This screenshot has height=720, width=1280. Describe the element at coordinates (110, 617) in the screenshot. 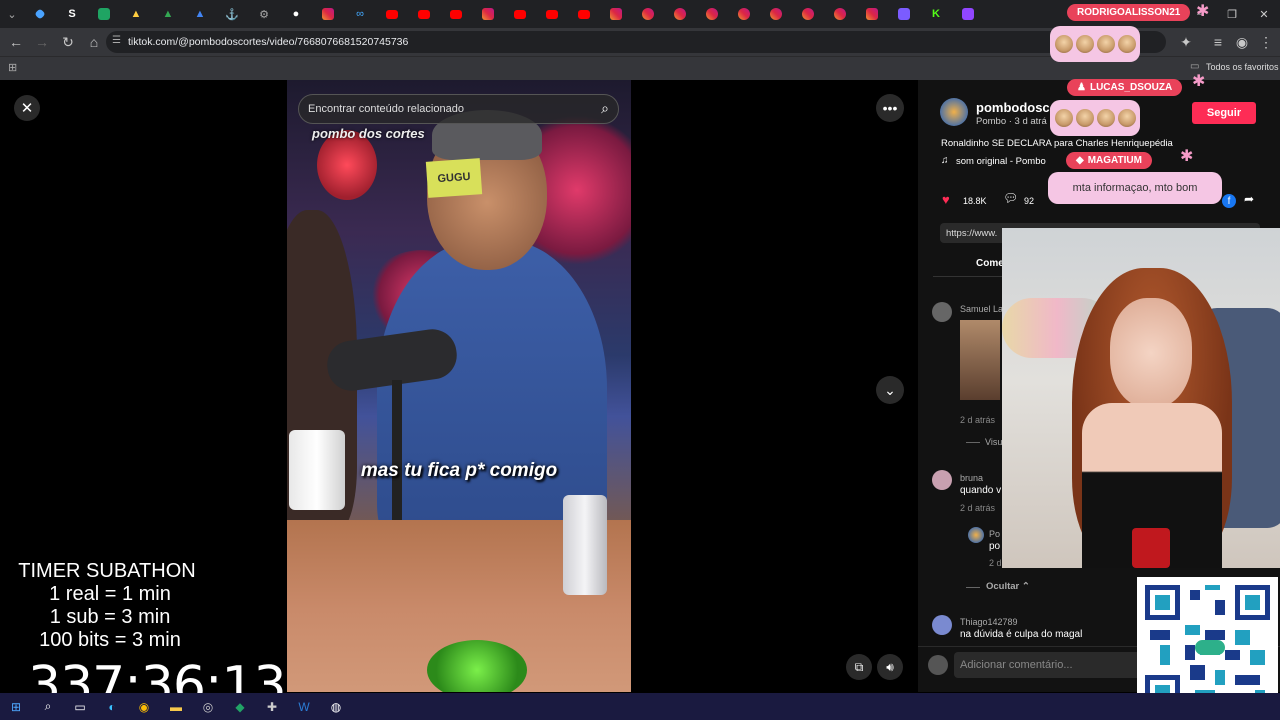

I see `timer-rule: 1 sub = 3 min` at that location.